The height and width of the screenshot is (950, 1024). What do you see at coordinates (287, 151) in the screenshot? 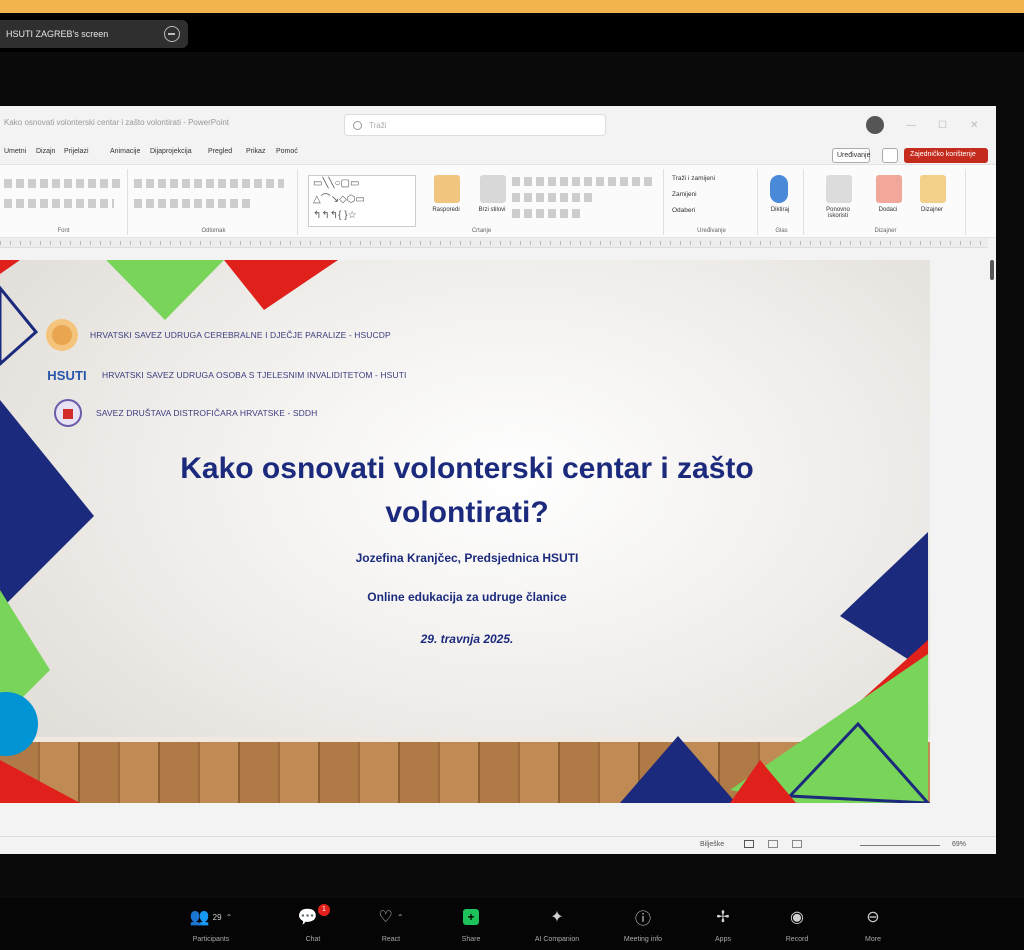
I see `tab-help: Pomoć` at bounding box center [287, 151].